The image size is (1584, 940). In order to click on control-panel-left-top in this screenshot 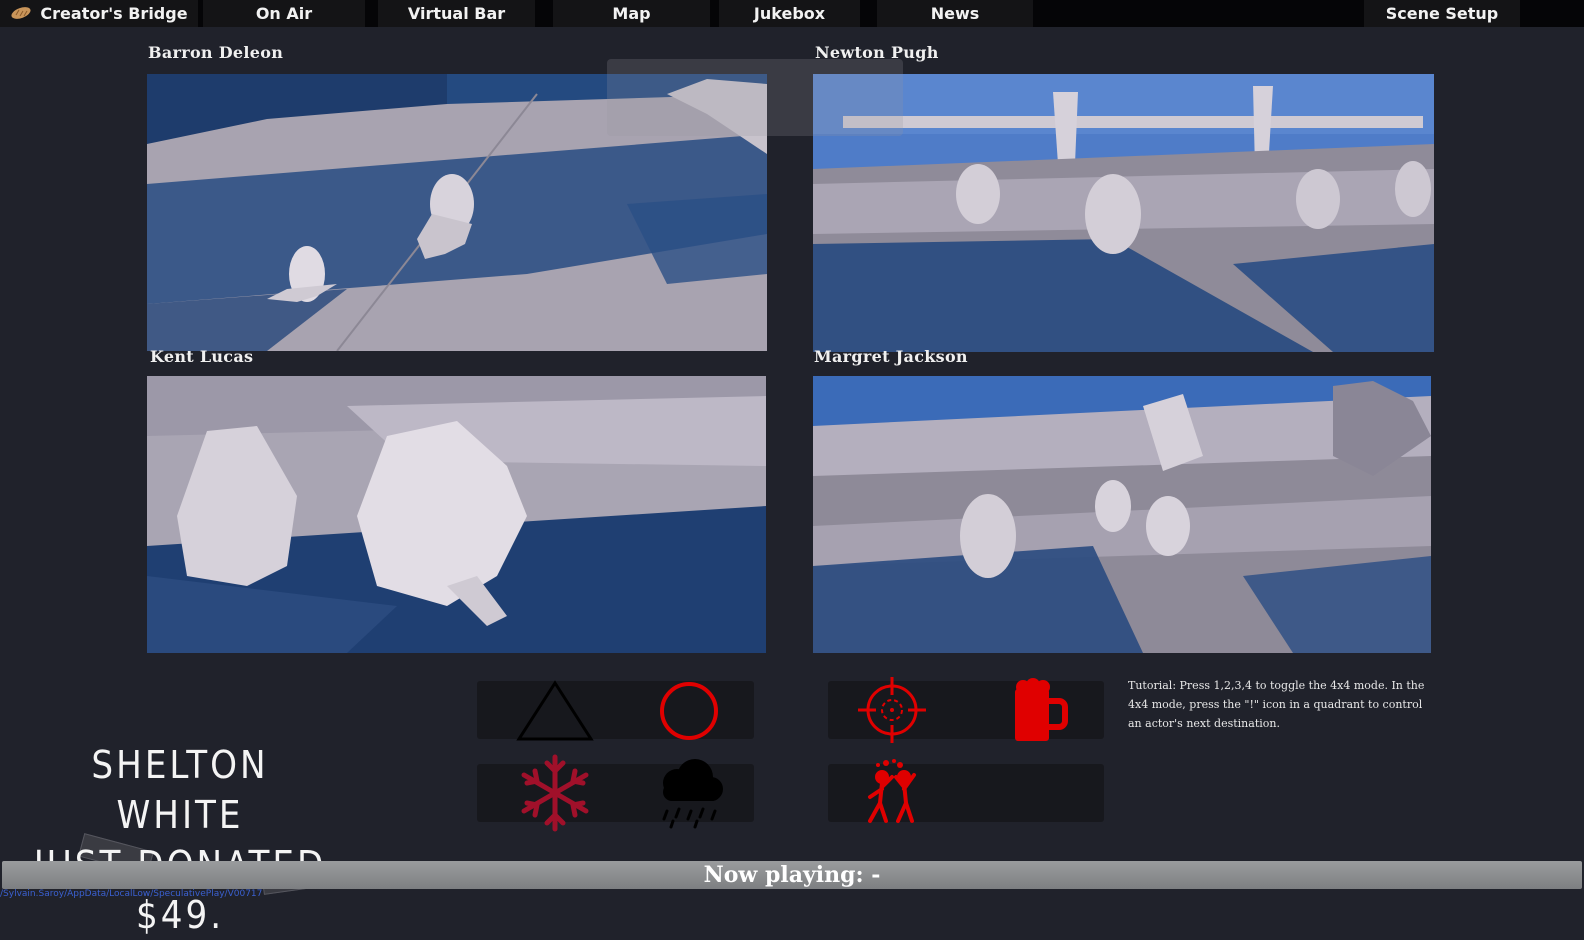, I will do `click(615, 710)`.